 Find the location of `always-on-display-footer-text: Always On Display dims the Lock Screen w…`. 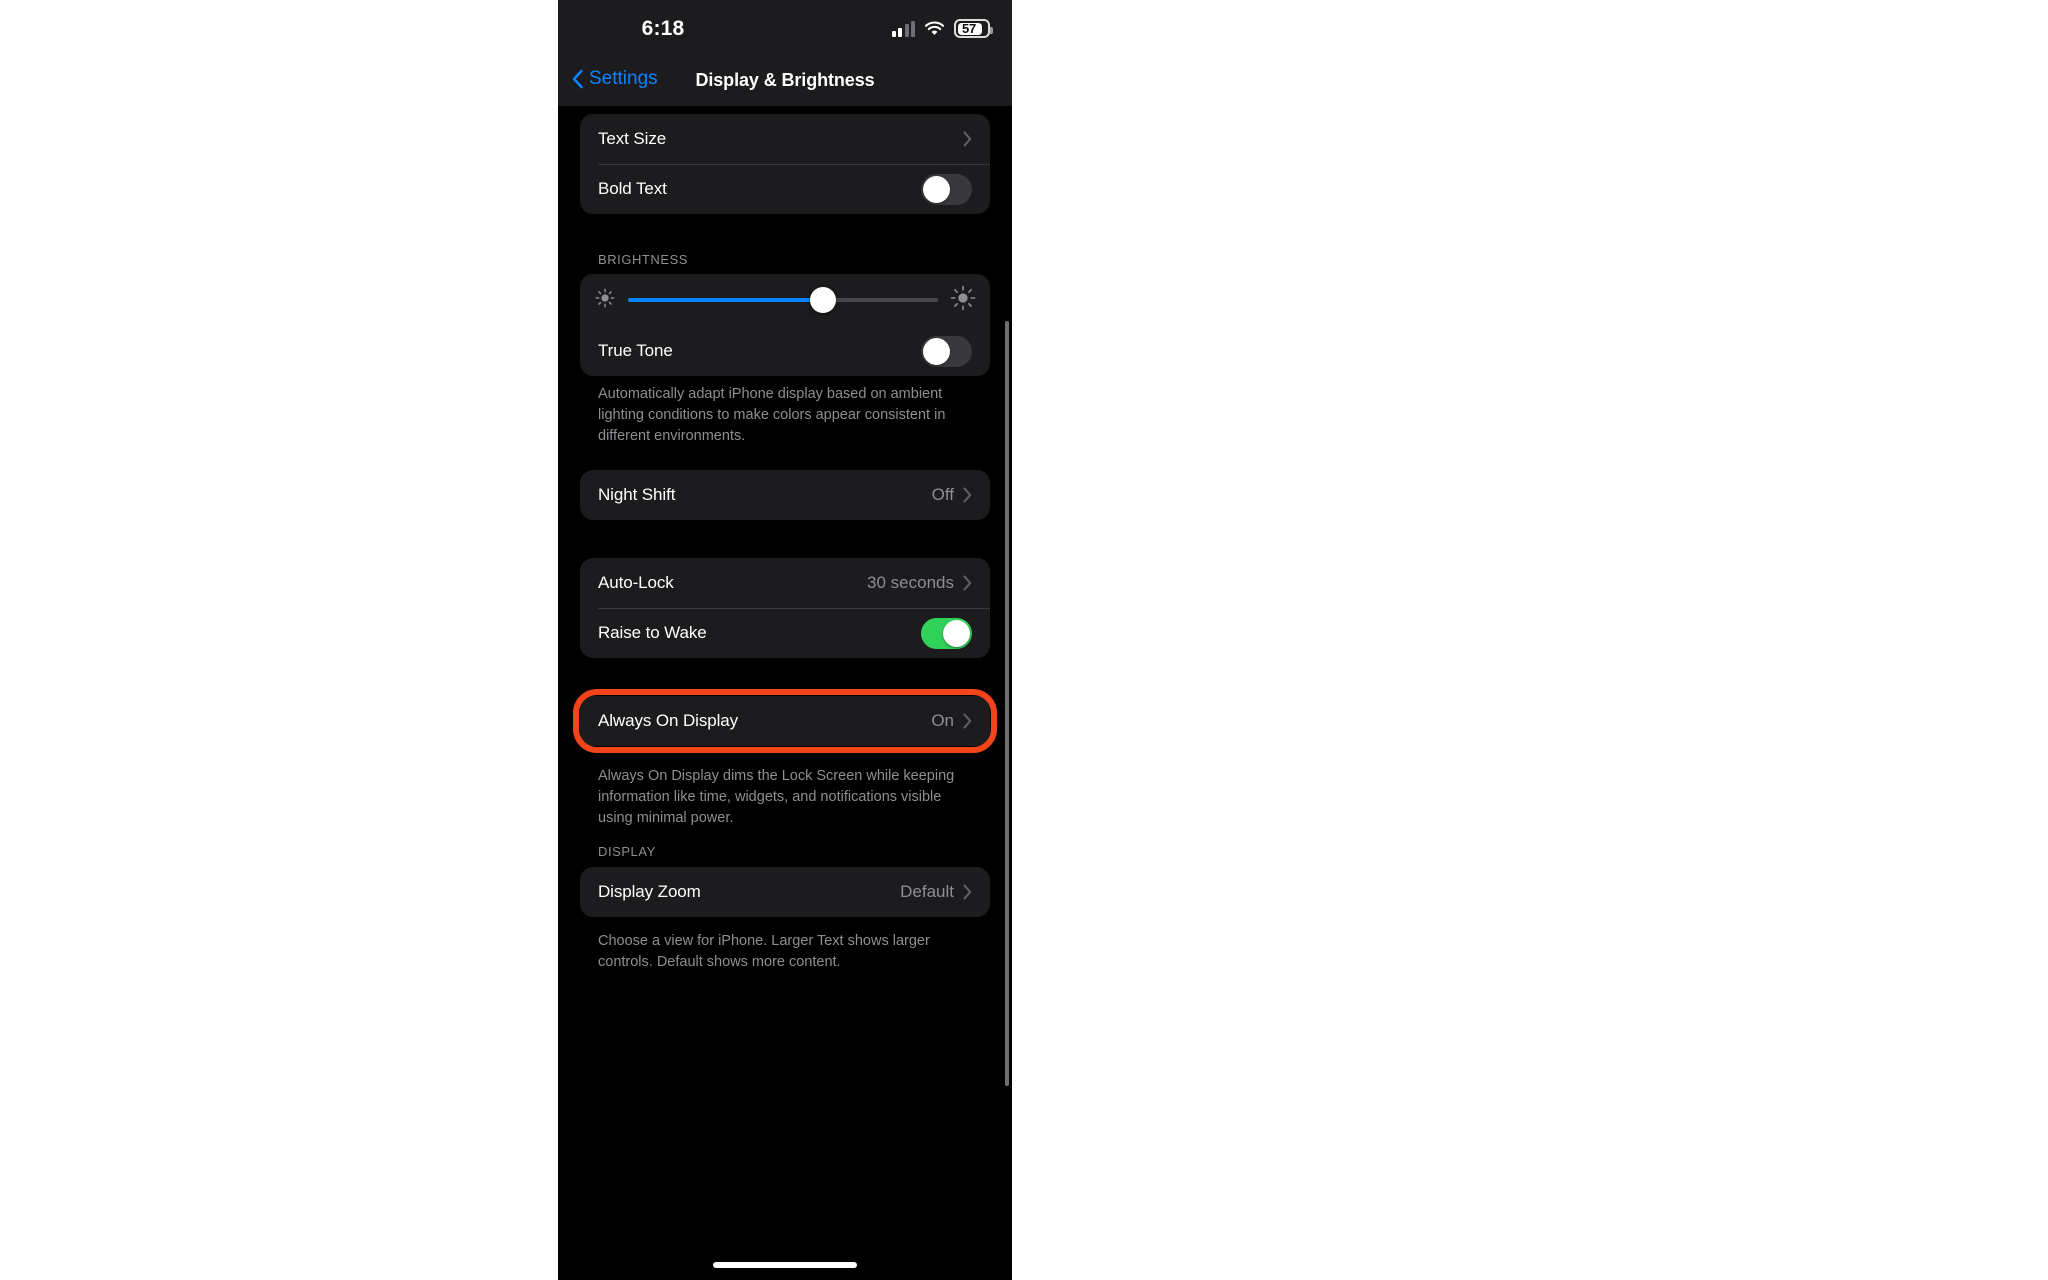

always-on-display-footer-text: Always On Display dims the Lock Screen w… is located at coordinates (776, 797).